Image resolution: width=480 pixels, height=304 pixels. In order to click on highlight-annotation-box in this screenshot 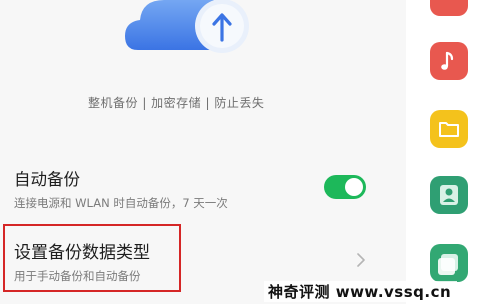, I will do `click(92, 258)`.